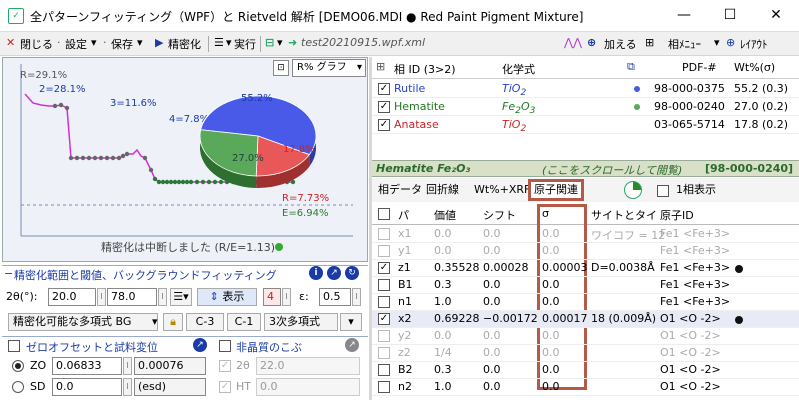 The image size is (799, 400). What do you see at coordinates (83, 322) in the screenshot?
I see `bg-model-select: 精密化可能な多項式 BG` at bounding box center [83, 322].